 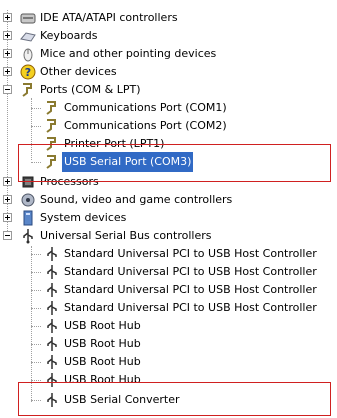 I want to click on highlight-box-usb-serial-port, so click(x=174, y=163).